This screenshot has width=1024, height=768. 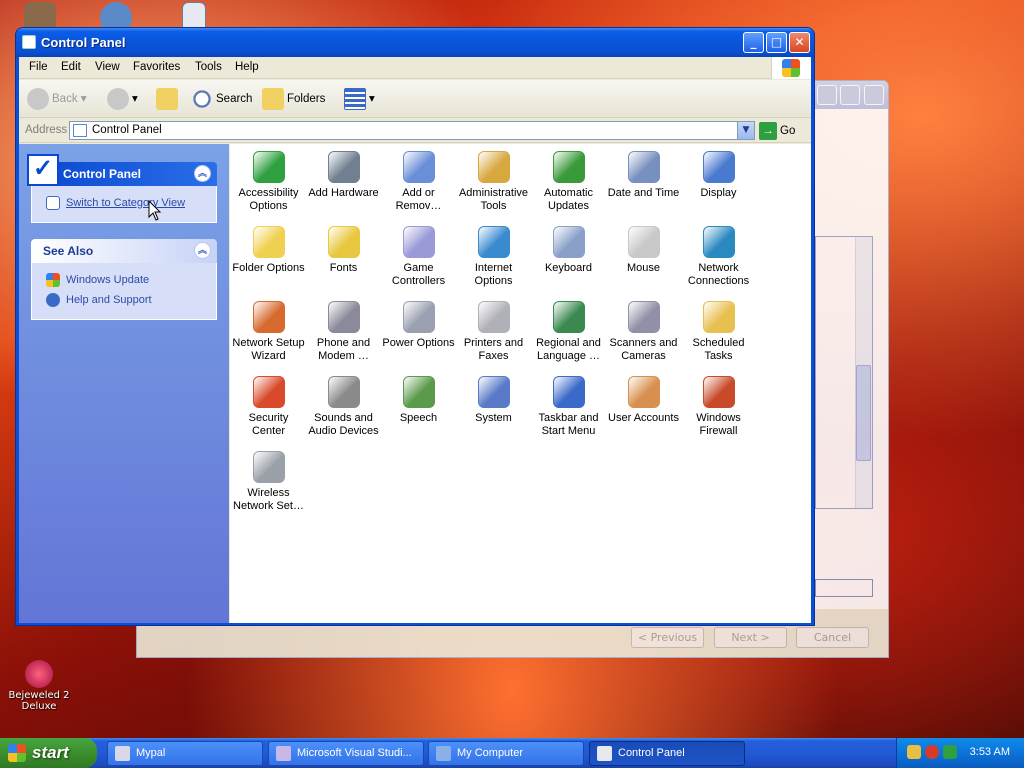 What do you see at coordinates (874, 95) in the screenshot?
I see `wizard-close-button` at bounding box center [874, 95].